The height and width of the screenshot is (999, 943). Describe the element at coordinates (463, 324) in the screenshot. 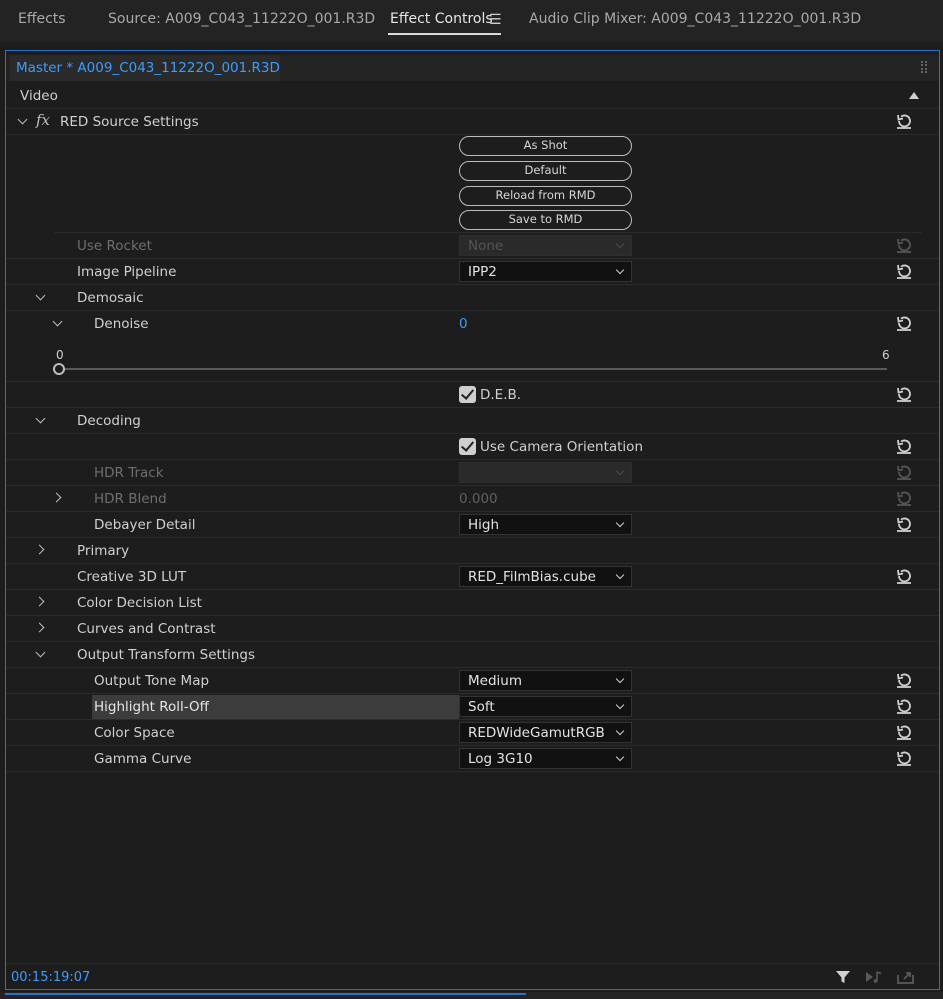

I see `denoise-value: 0` at that location.